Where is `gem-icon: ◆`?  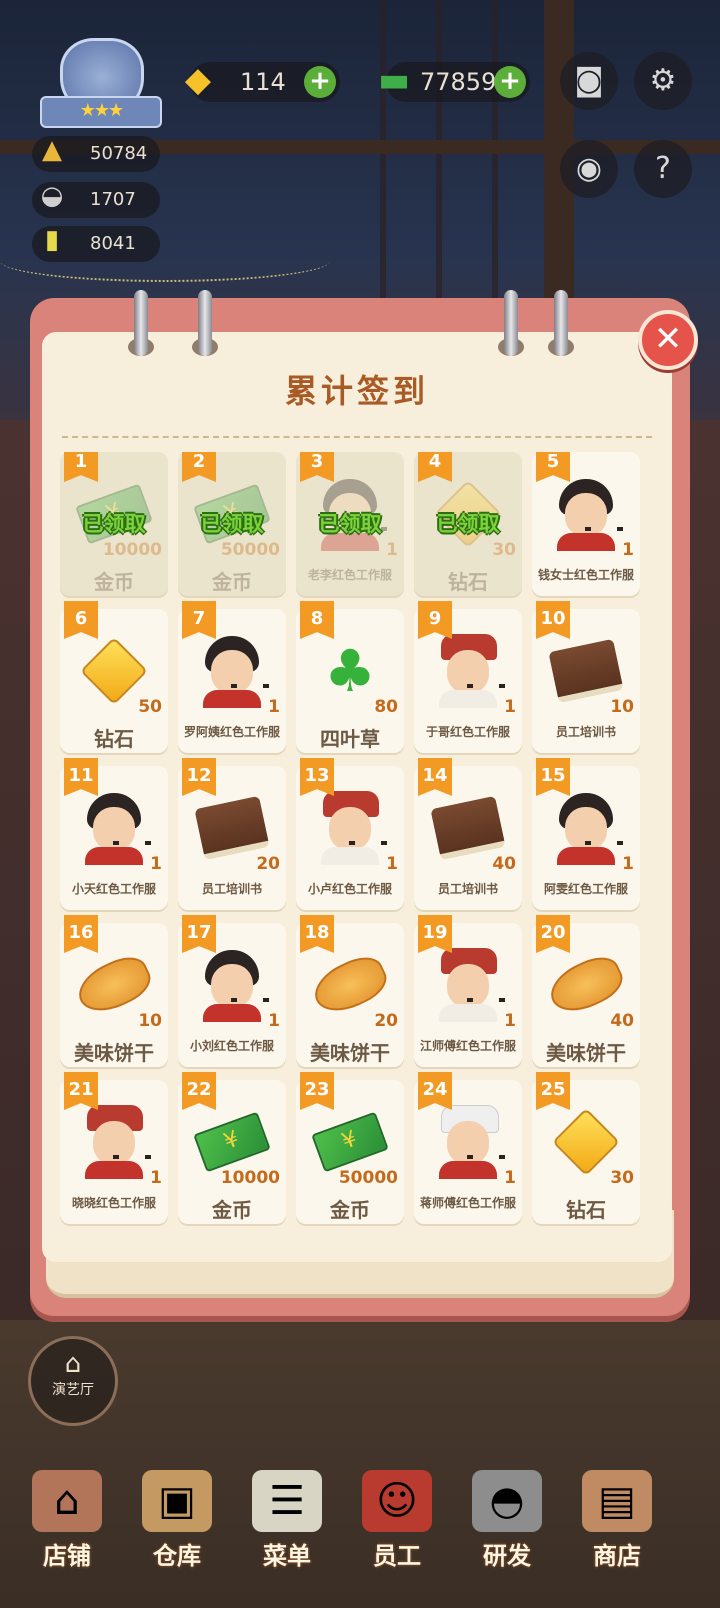
gem-icon: ◆ is located at coordinates (198, 80).